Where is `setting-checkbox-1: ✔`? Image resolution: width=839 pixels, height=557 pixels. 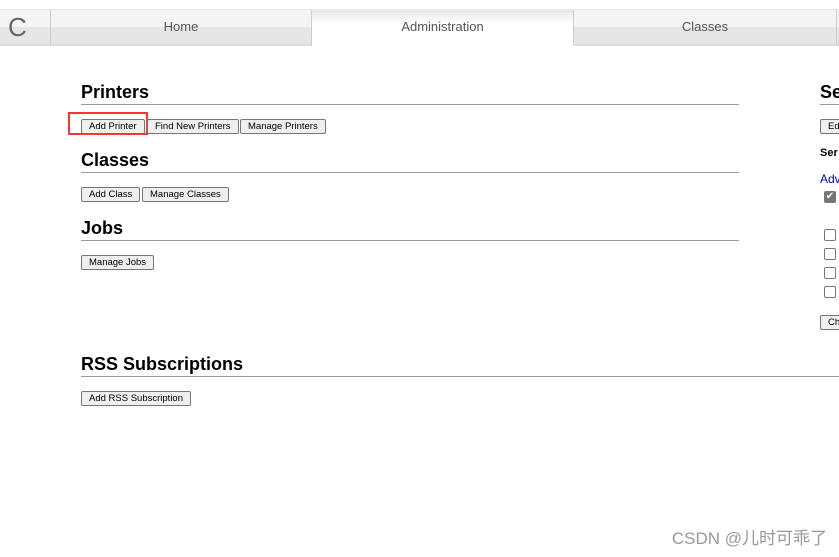
setting-checkbox-1: ✔ is located at coordinates (830, 197).